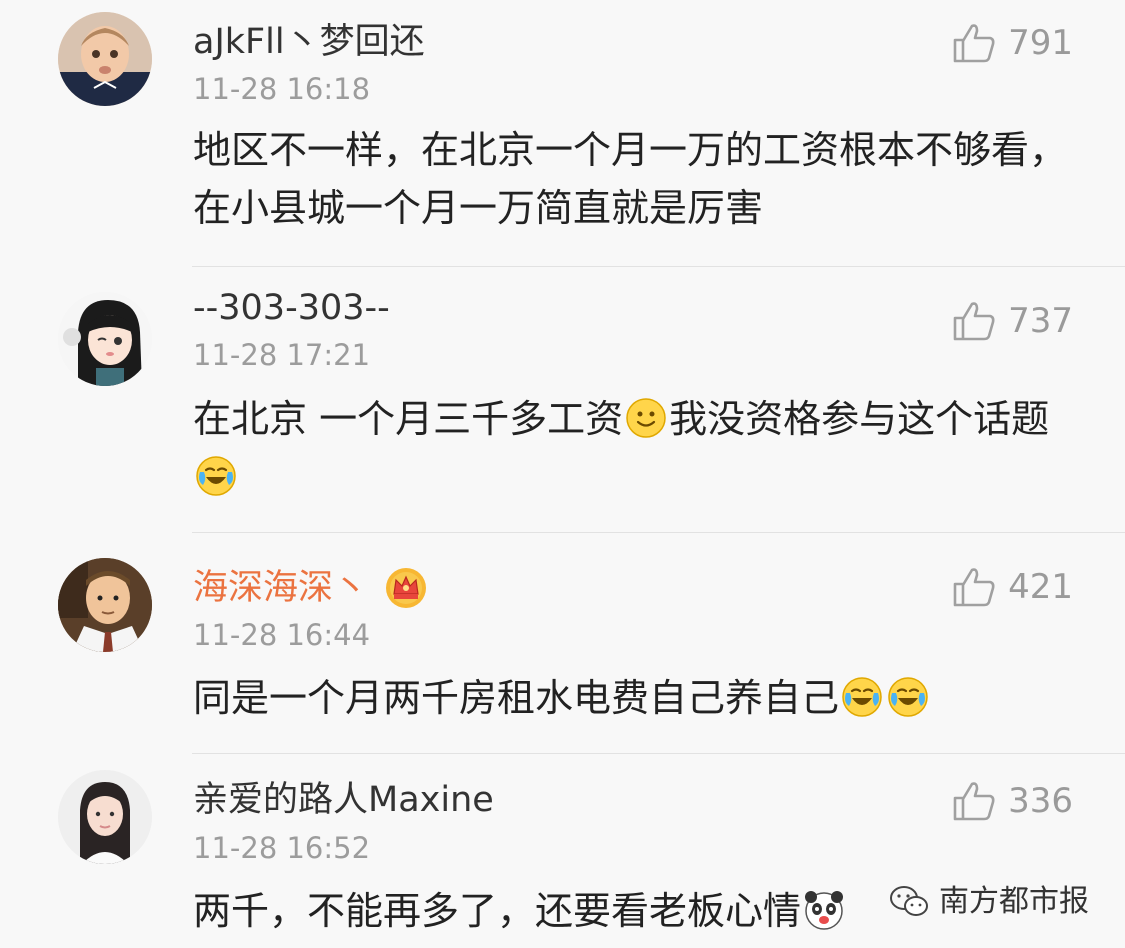 The image size is (1125, 948). I want to click on crown-icon, so click(406, 588).